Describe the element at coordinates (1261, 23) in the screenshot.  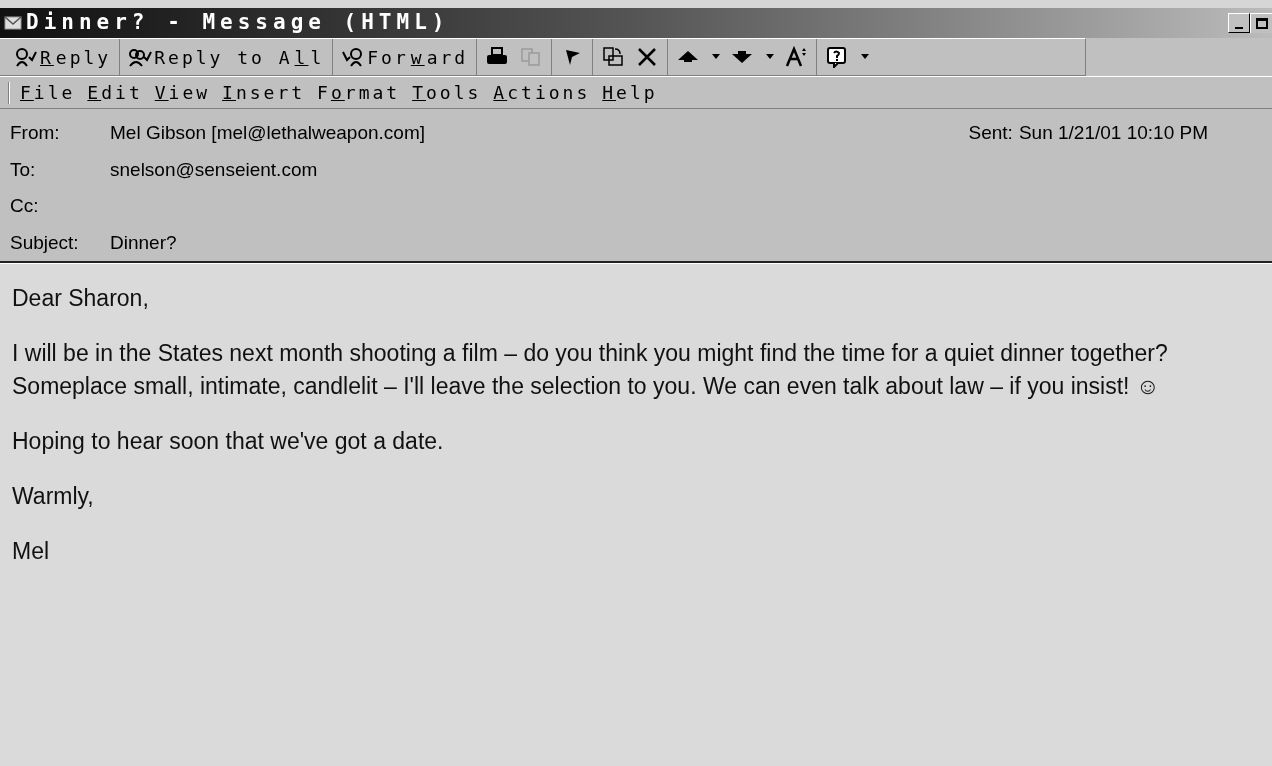
I see `maximize-button` at that location.